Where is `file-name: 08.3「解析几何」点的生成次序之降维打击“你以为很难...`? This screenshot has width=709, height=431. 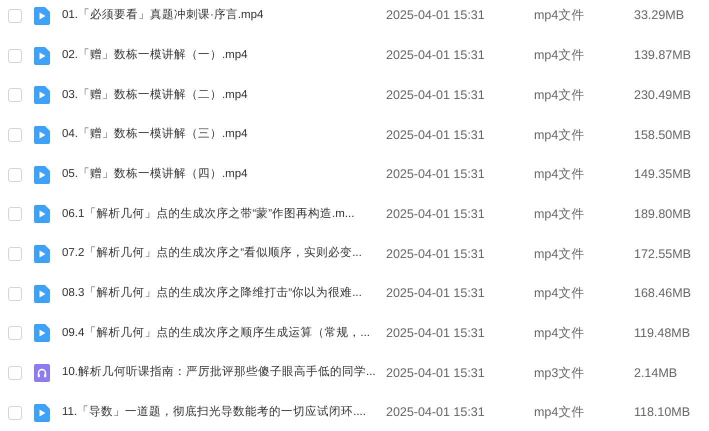 file-name: 08.3「解析几何」点的生成次序之降维打击“你以为很难... is located at coordinates (224, 293).